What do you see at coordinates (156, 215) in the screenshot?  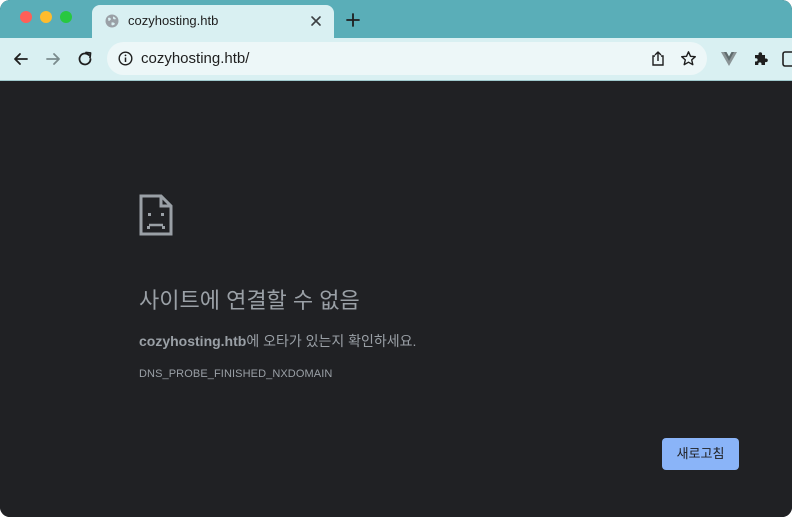 I see `sad-document-icon` at bounding box center [156, 215].